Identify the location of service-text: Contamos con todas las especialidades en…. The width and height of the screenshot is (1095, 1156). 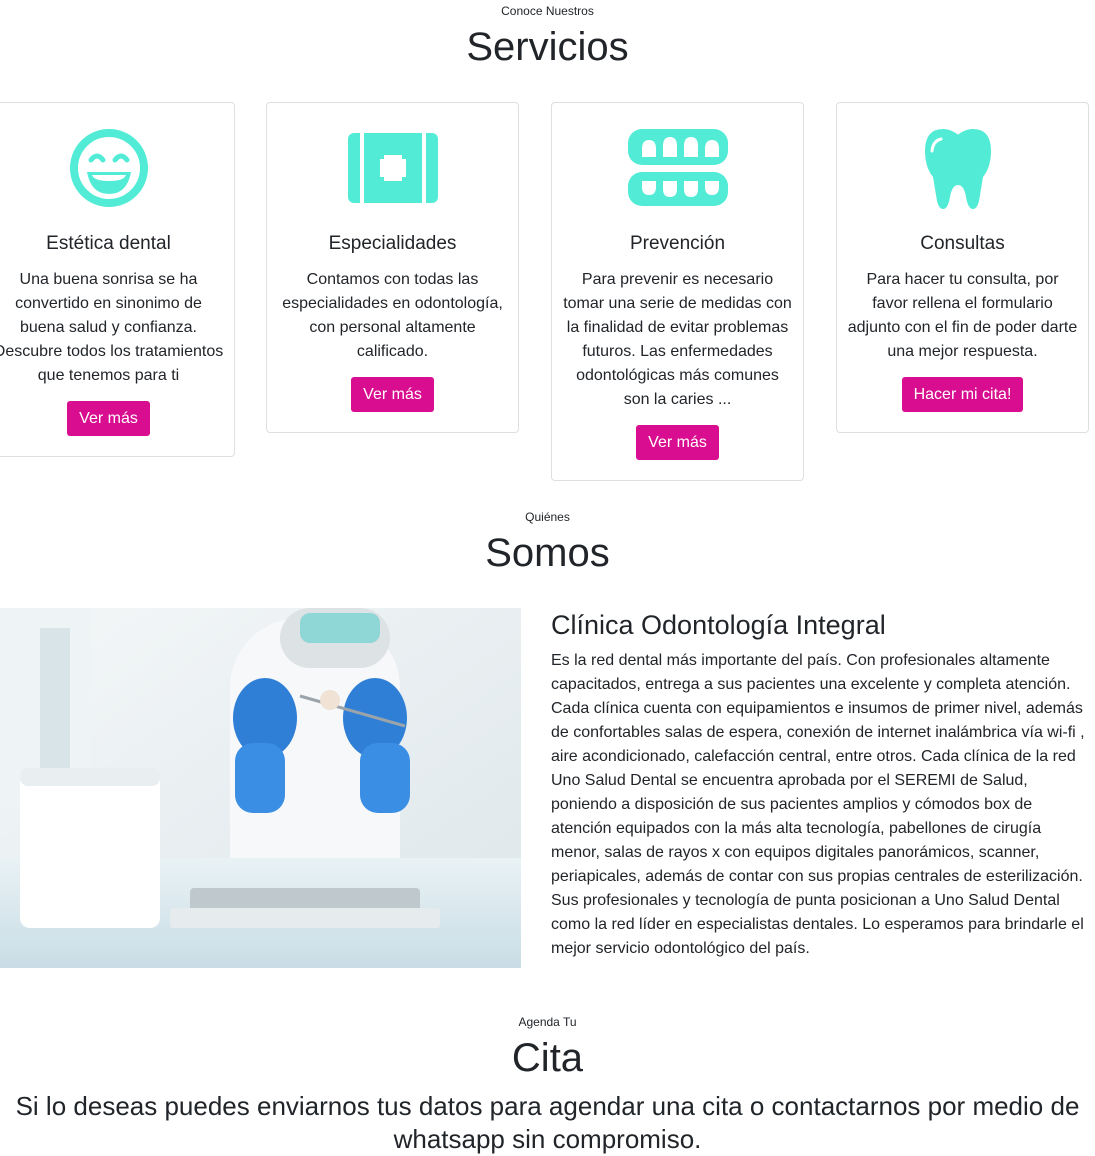
(392, 315).